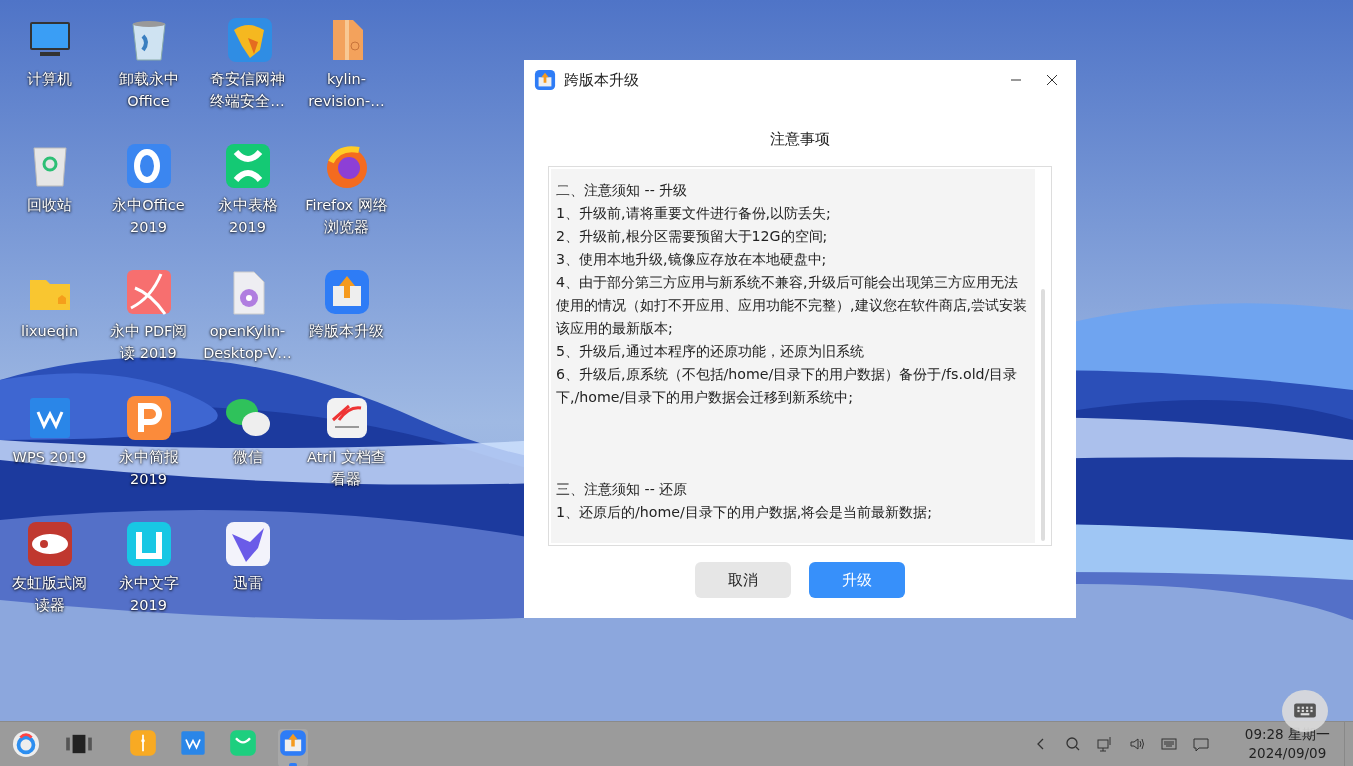  What do you see at coordinates (148, 468) in the screenshot?
I see `icon-label: 永中简报 2019` at bounding box center [148, 468].